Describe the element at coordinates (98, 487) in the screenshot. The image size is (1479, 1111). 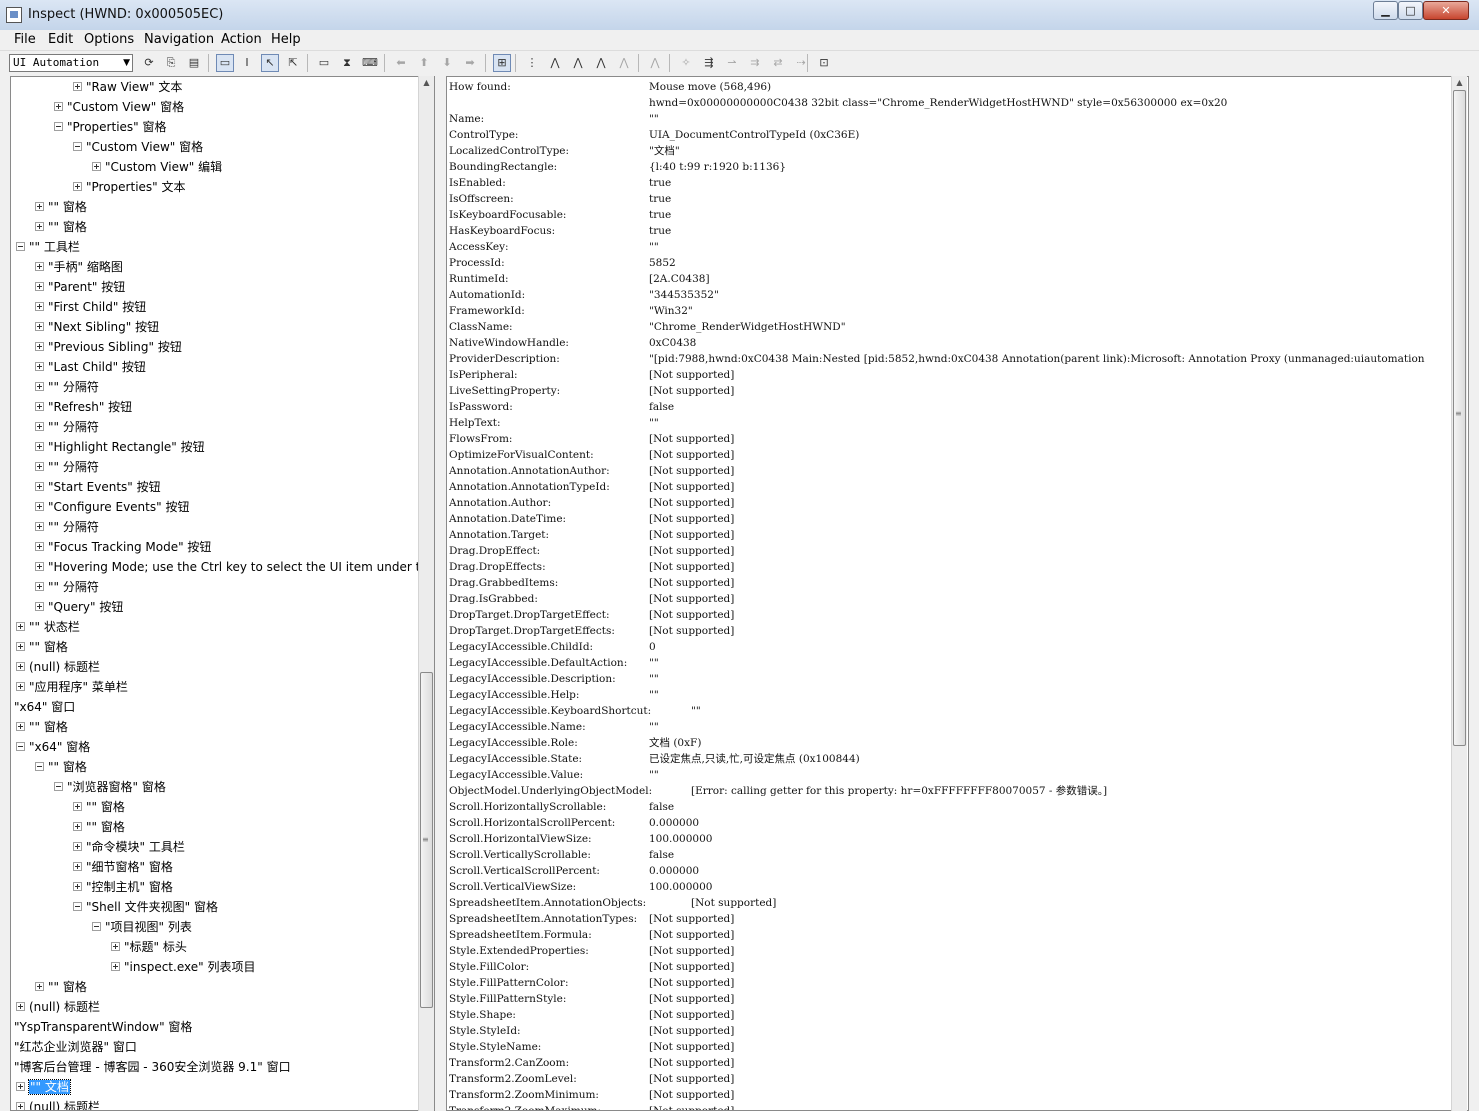
I see `tree-item: "Start Events" 按钮` at that location.